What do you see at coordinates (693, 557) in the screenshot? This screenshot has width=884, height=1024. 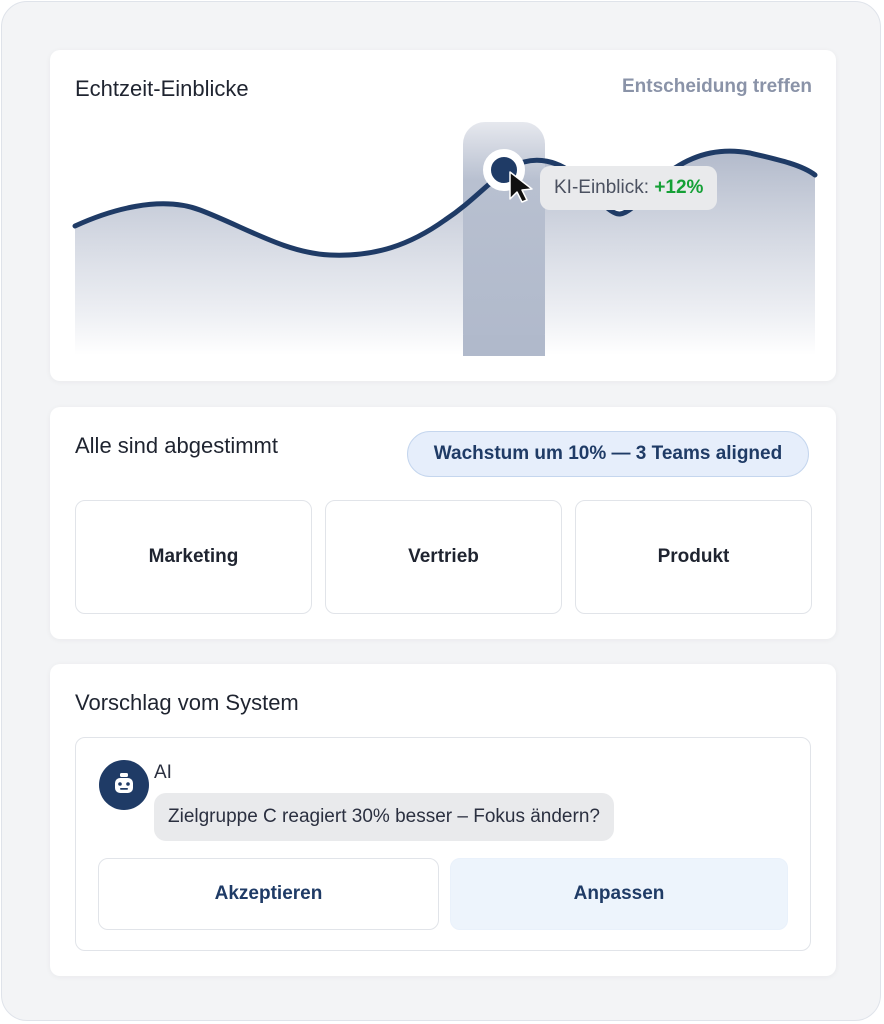 I see `team-card-product: Produkt` at bounding box center [693, 557].